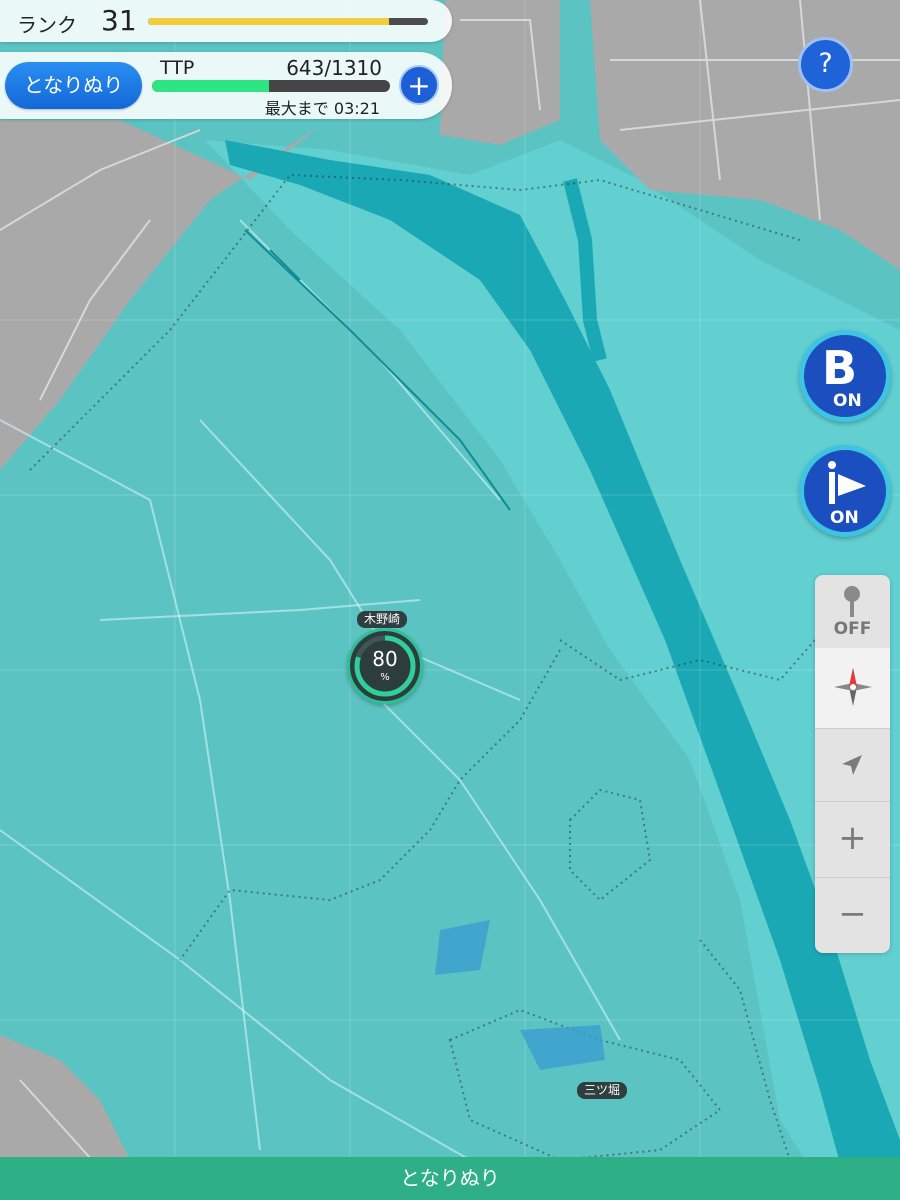 Image resolution: width=900 pixels, height=1200 pixels. Describe the element at coordinates (322, 108) in the screenshot. I see `ttp-timer: 最大まで 03:21` at that location.